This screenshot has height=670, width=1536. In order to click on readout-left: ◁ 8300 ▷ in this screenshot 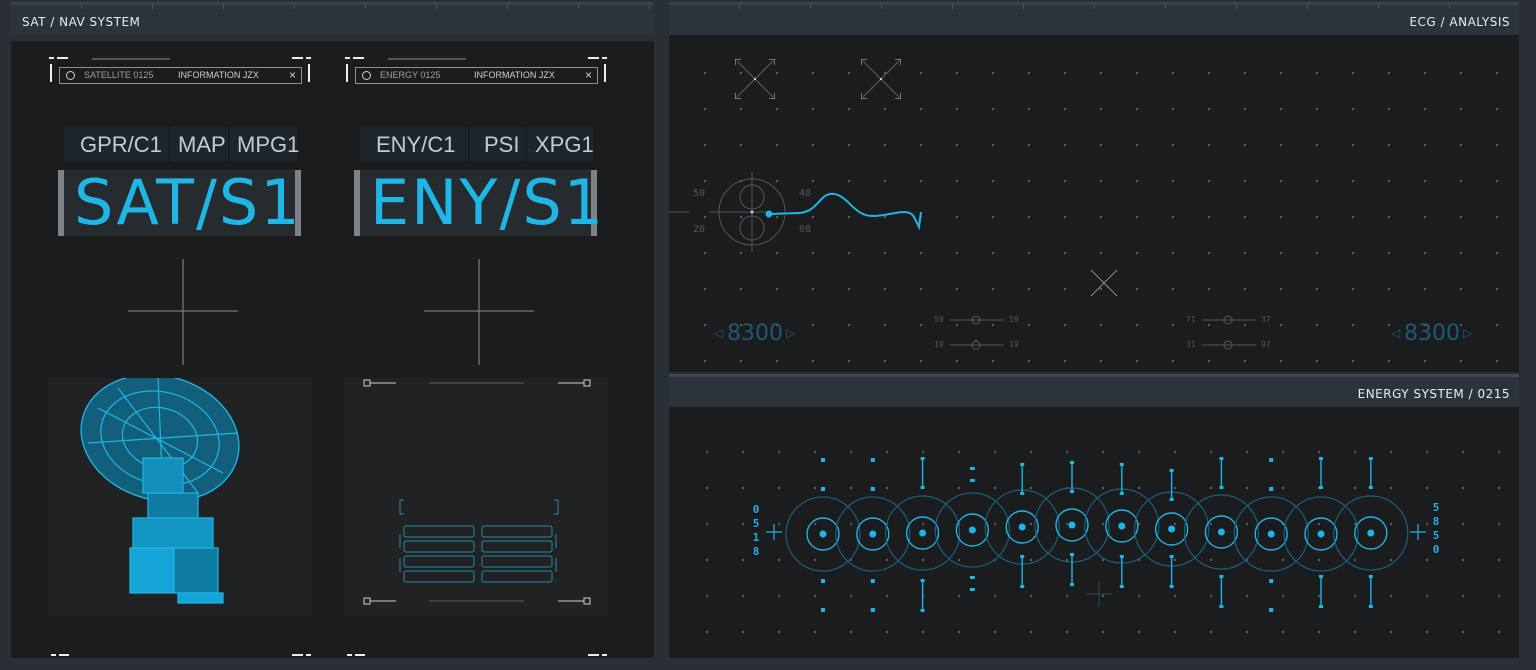, I will do `click(755, 333)`.